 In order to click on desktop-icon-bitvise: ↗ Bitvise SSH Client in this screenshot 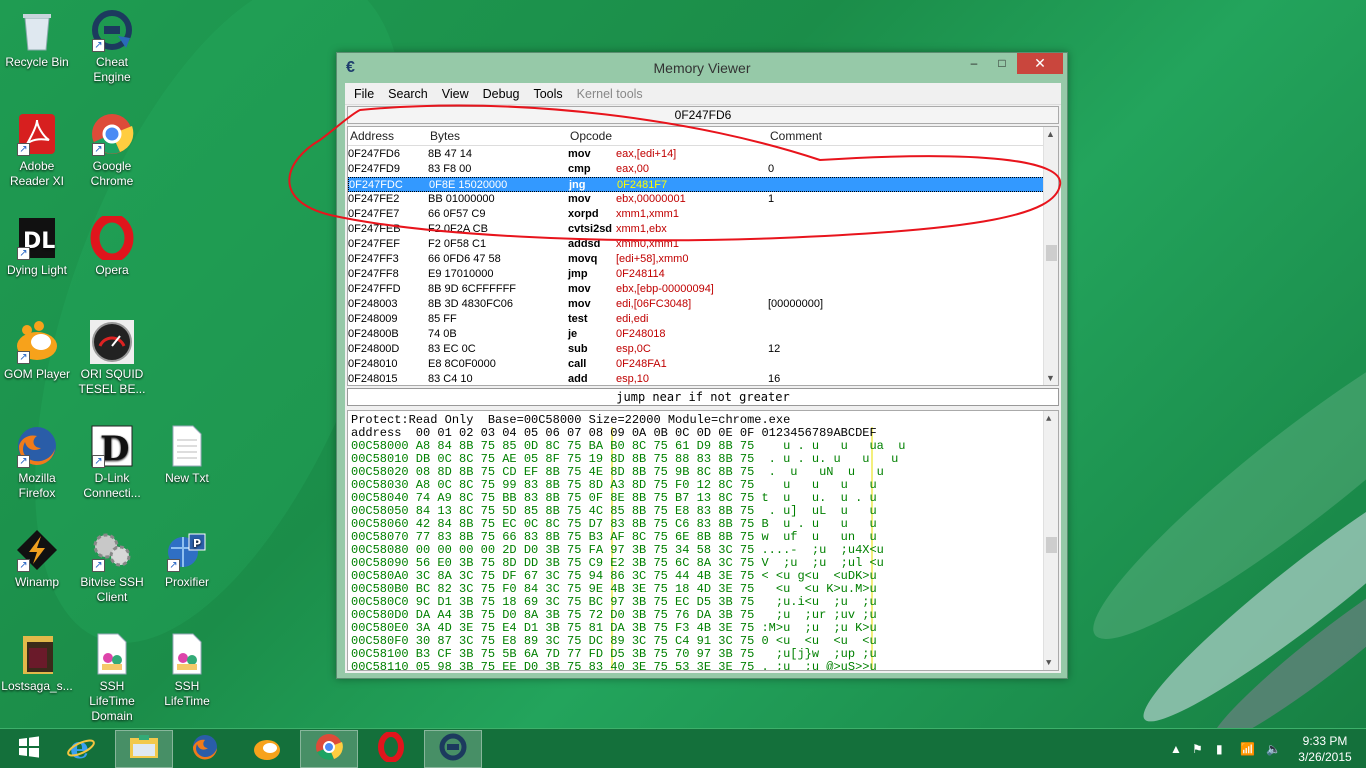, I will do `click(112, 566)`.